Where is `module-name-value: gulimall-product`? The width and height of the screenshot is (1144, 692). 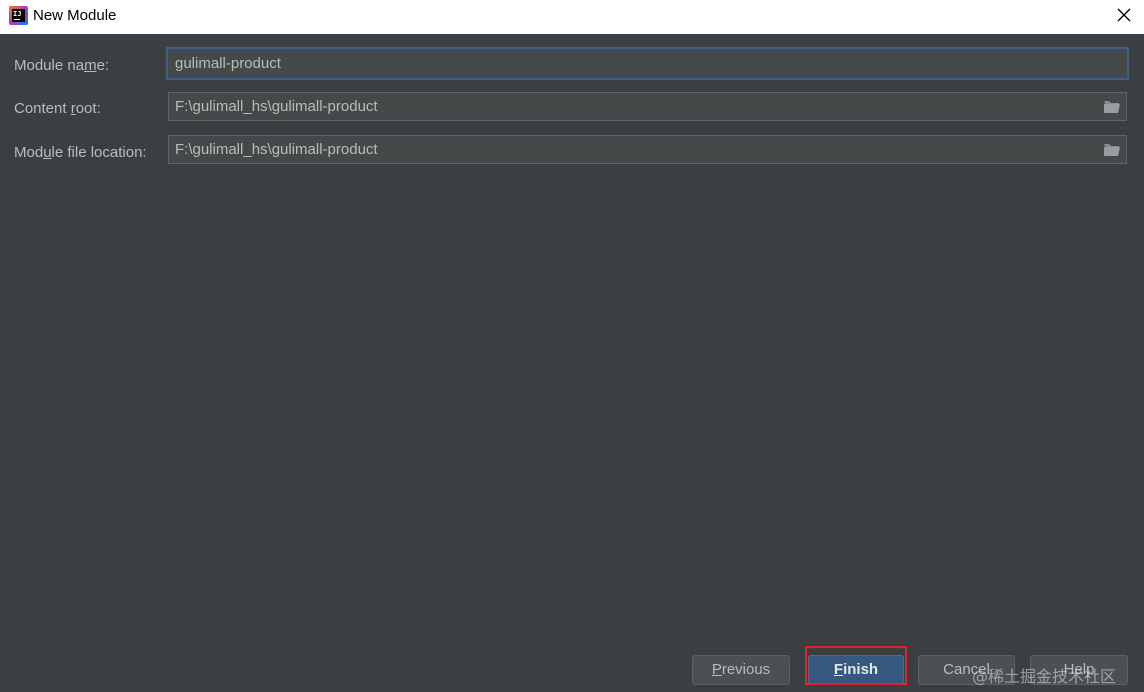
module-name-value: gulimall-product is located at coordinates (228, 63).